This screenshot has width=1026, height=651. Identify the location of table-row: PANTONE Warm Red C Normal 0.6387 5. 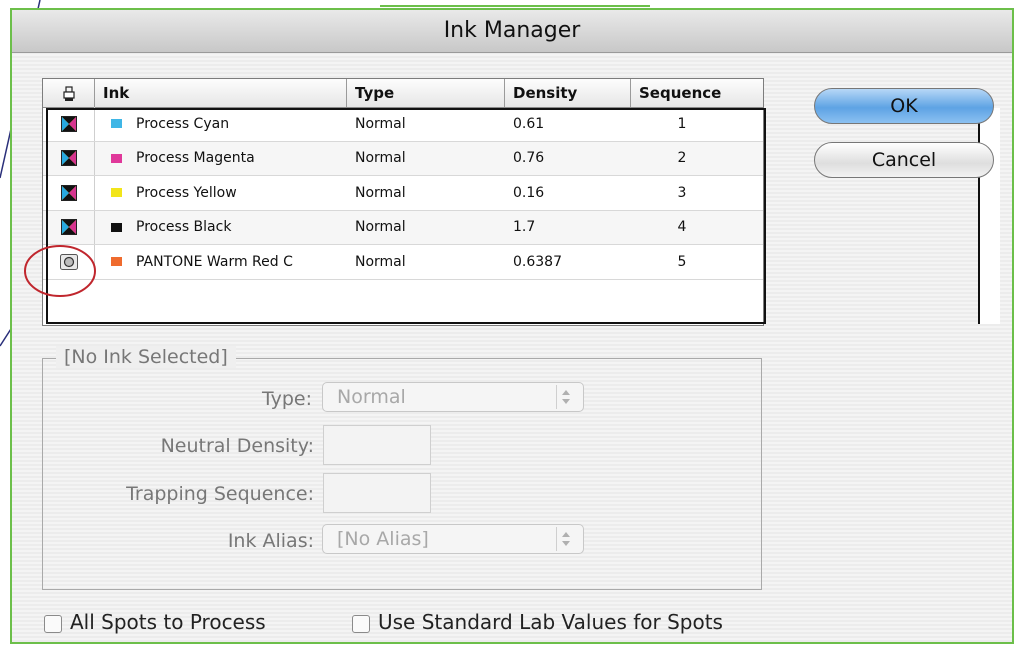
(403, 262).